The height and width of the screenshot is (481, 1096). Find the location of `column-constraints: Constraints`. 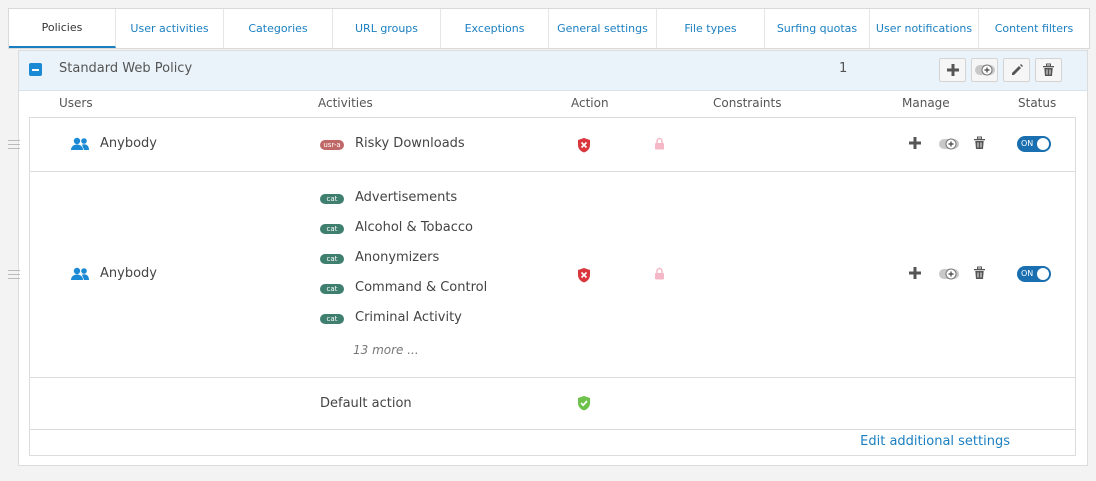

column-constraints: Constraints is located at coordinates (747, 103).